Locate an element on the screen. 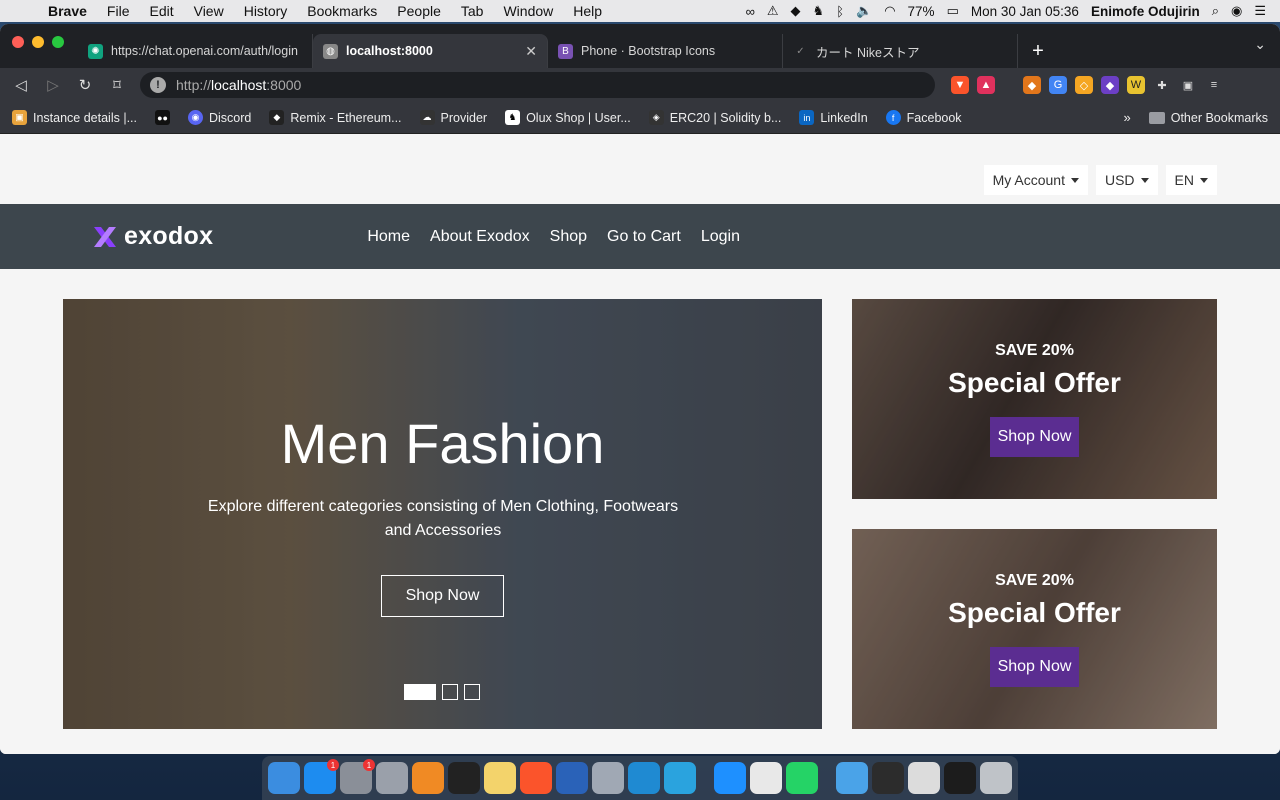 Image resolution: width=1280 pixels, height=800 pixels. battery-percent: 77% is located at coordinates (921, 11).